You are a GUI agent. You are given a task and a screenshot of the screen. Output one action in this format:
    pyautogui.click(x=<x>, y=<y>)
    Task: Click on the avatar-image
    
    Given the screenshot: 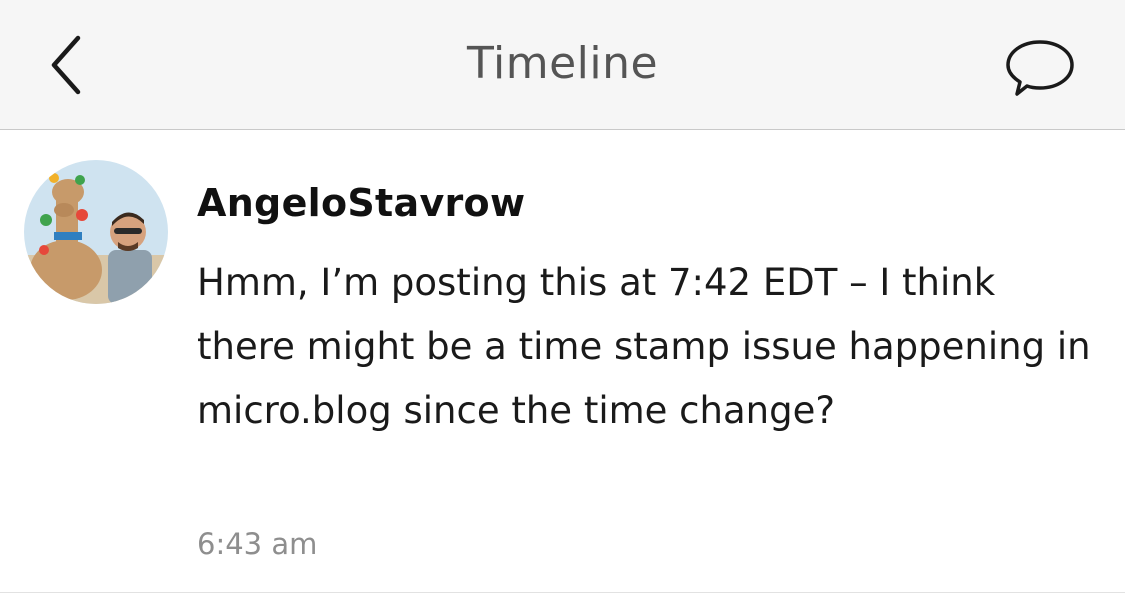 What is the action you would take?
    pyautogui.click(x=96, y=232)
    